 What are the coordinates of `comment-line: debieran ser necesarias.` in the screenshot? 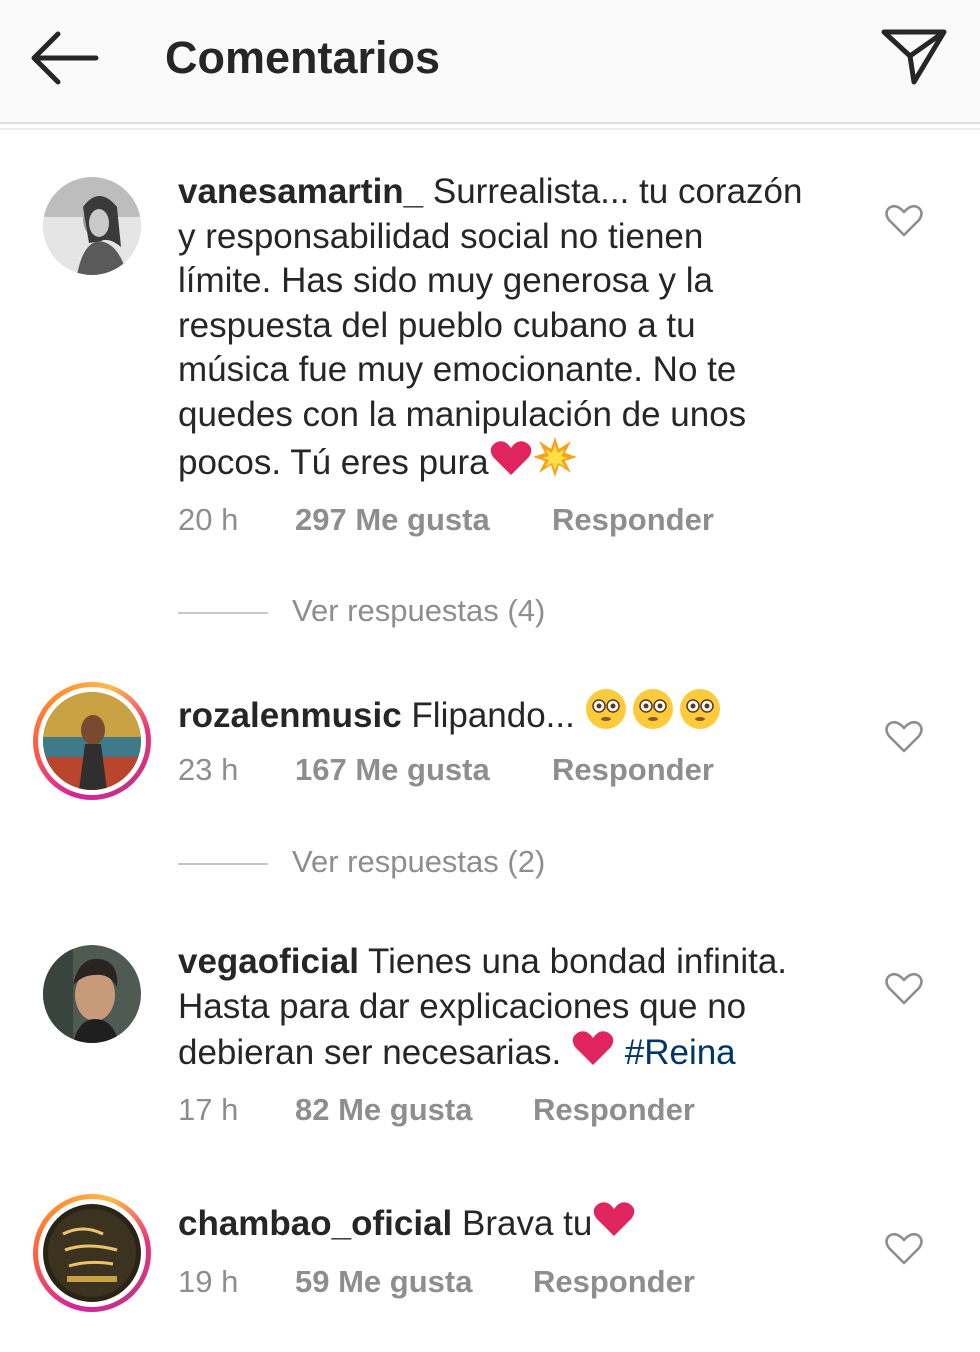 It's located at (374, 1052).